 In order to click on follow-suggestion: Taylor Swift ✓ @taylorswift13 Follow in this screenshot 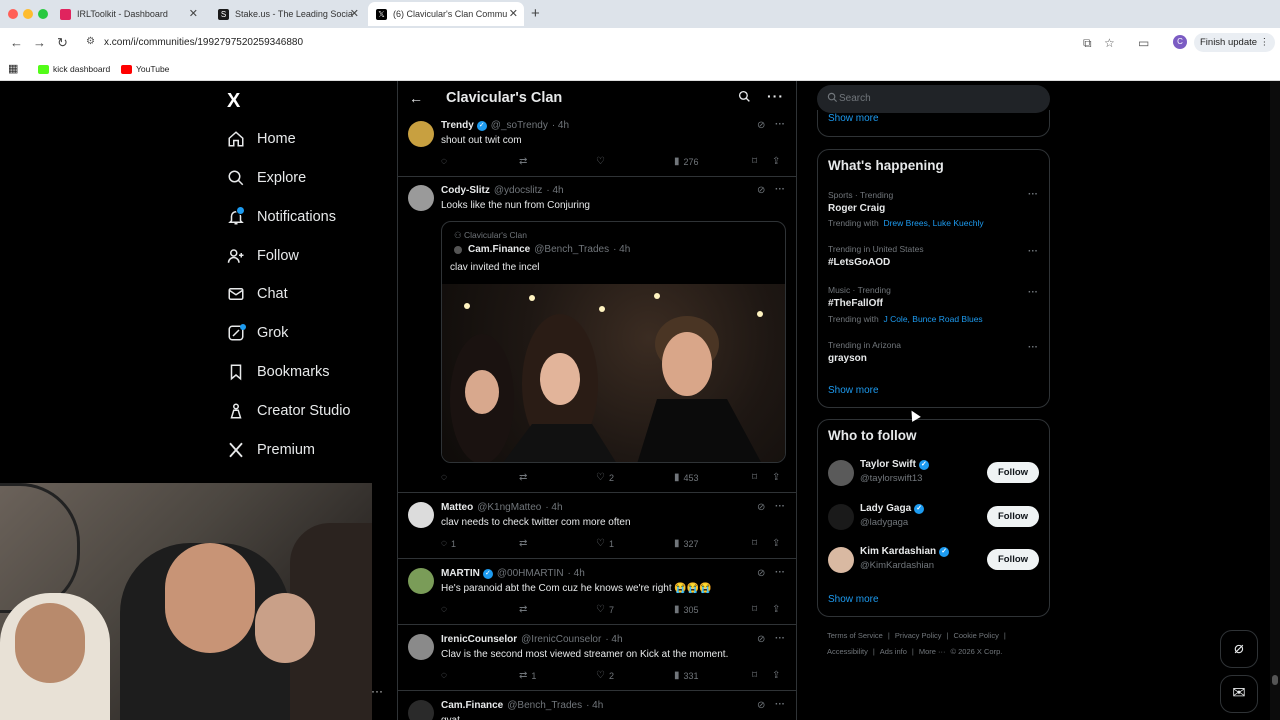, I will do `click(935, 473)`.